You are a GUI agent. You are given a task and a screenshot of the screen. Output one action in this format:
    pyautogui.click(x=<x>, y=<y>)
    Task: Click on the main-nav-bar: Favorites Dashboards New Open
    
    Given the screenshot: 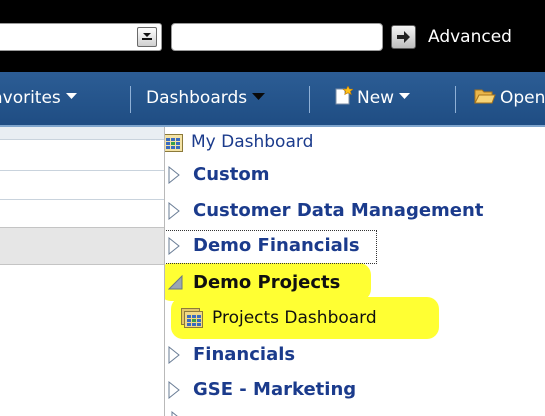 What is the action you would take?
    pyautogui.click(x=272, y=99)
    